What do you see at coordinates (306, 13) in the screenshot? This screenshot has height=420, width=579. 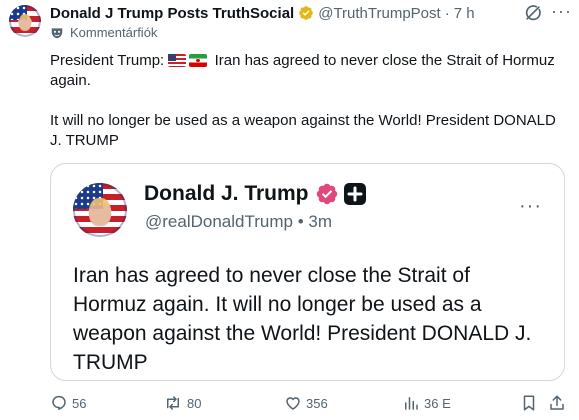 I see `verified-badge-icon` at bounding box center [306, 13].